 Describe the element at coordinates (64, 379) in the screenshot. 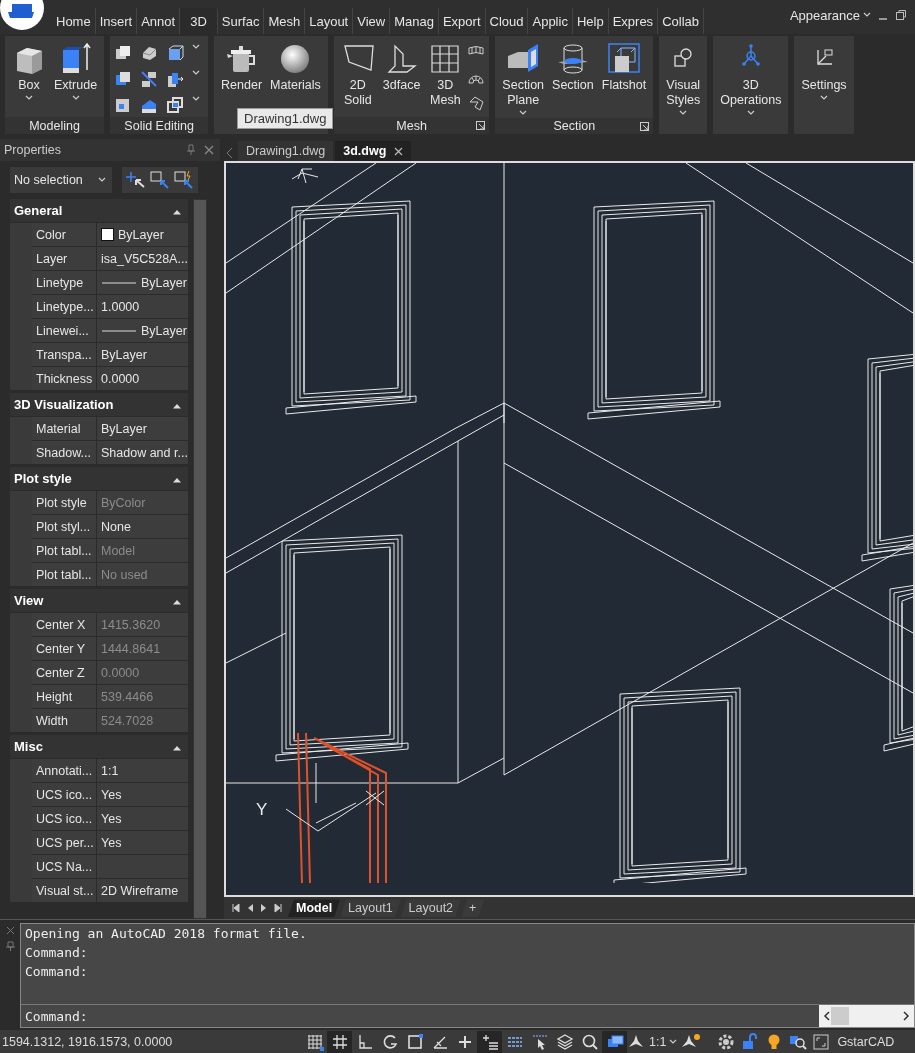

I see `property-label: Thickness` at that location.